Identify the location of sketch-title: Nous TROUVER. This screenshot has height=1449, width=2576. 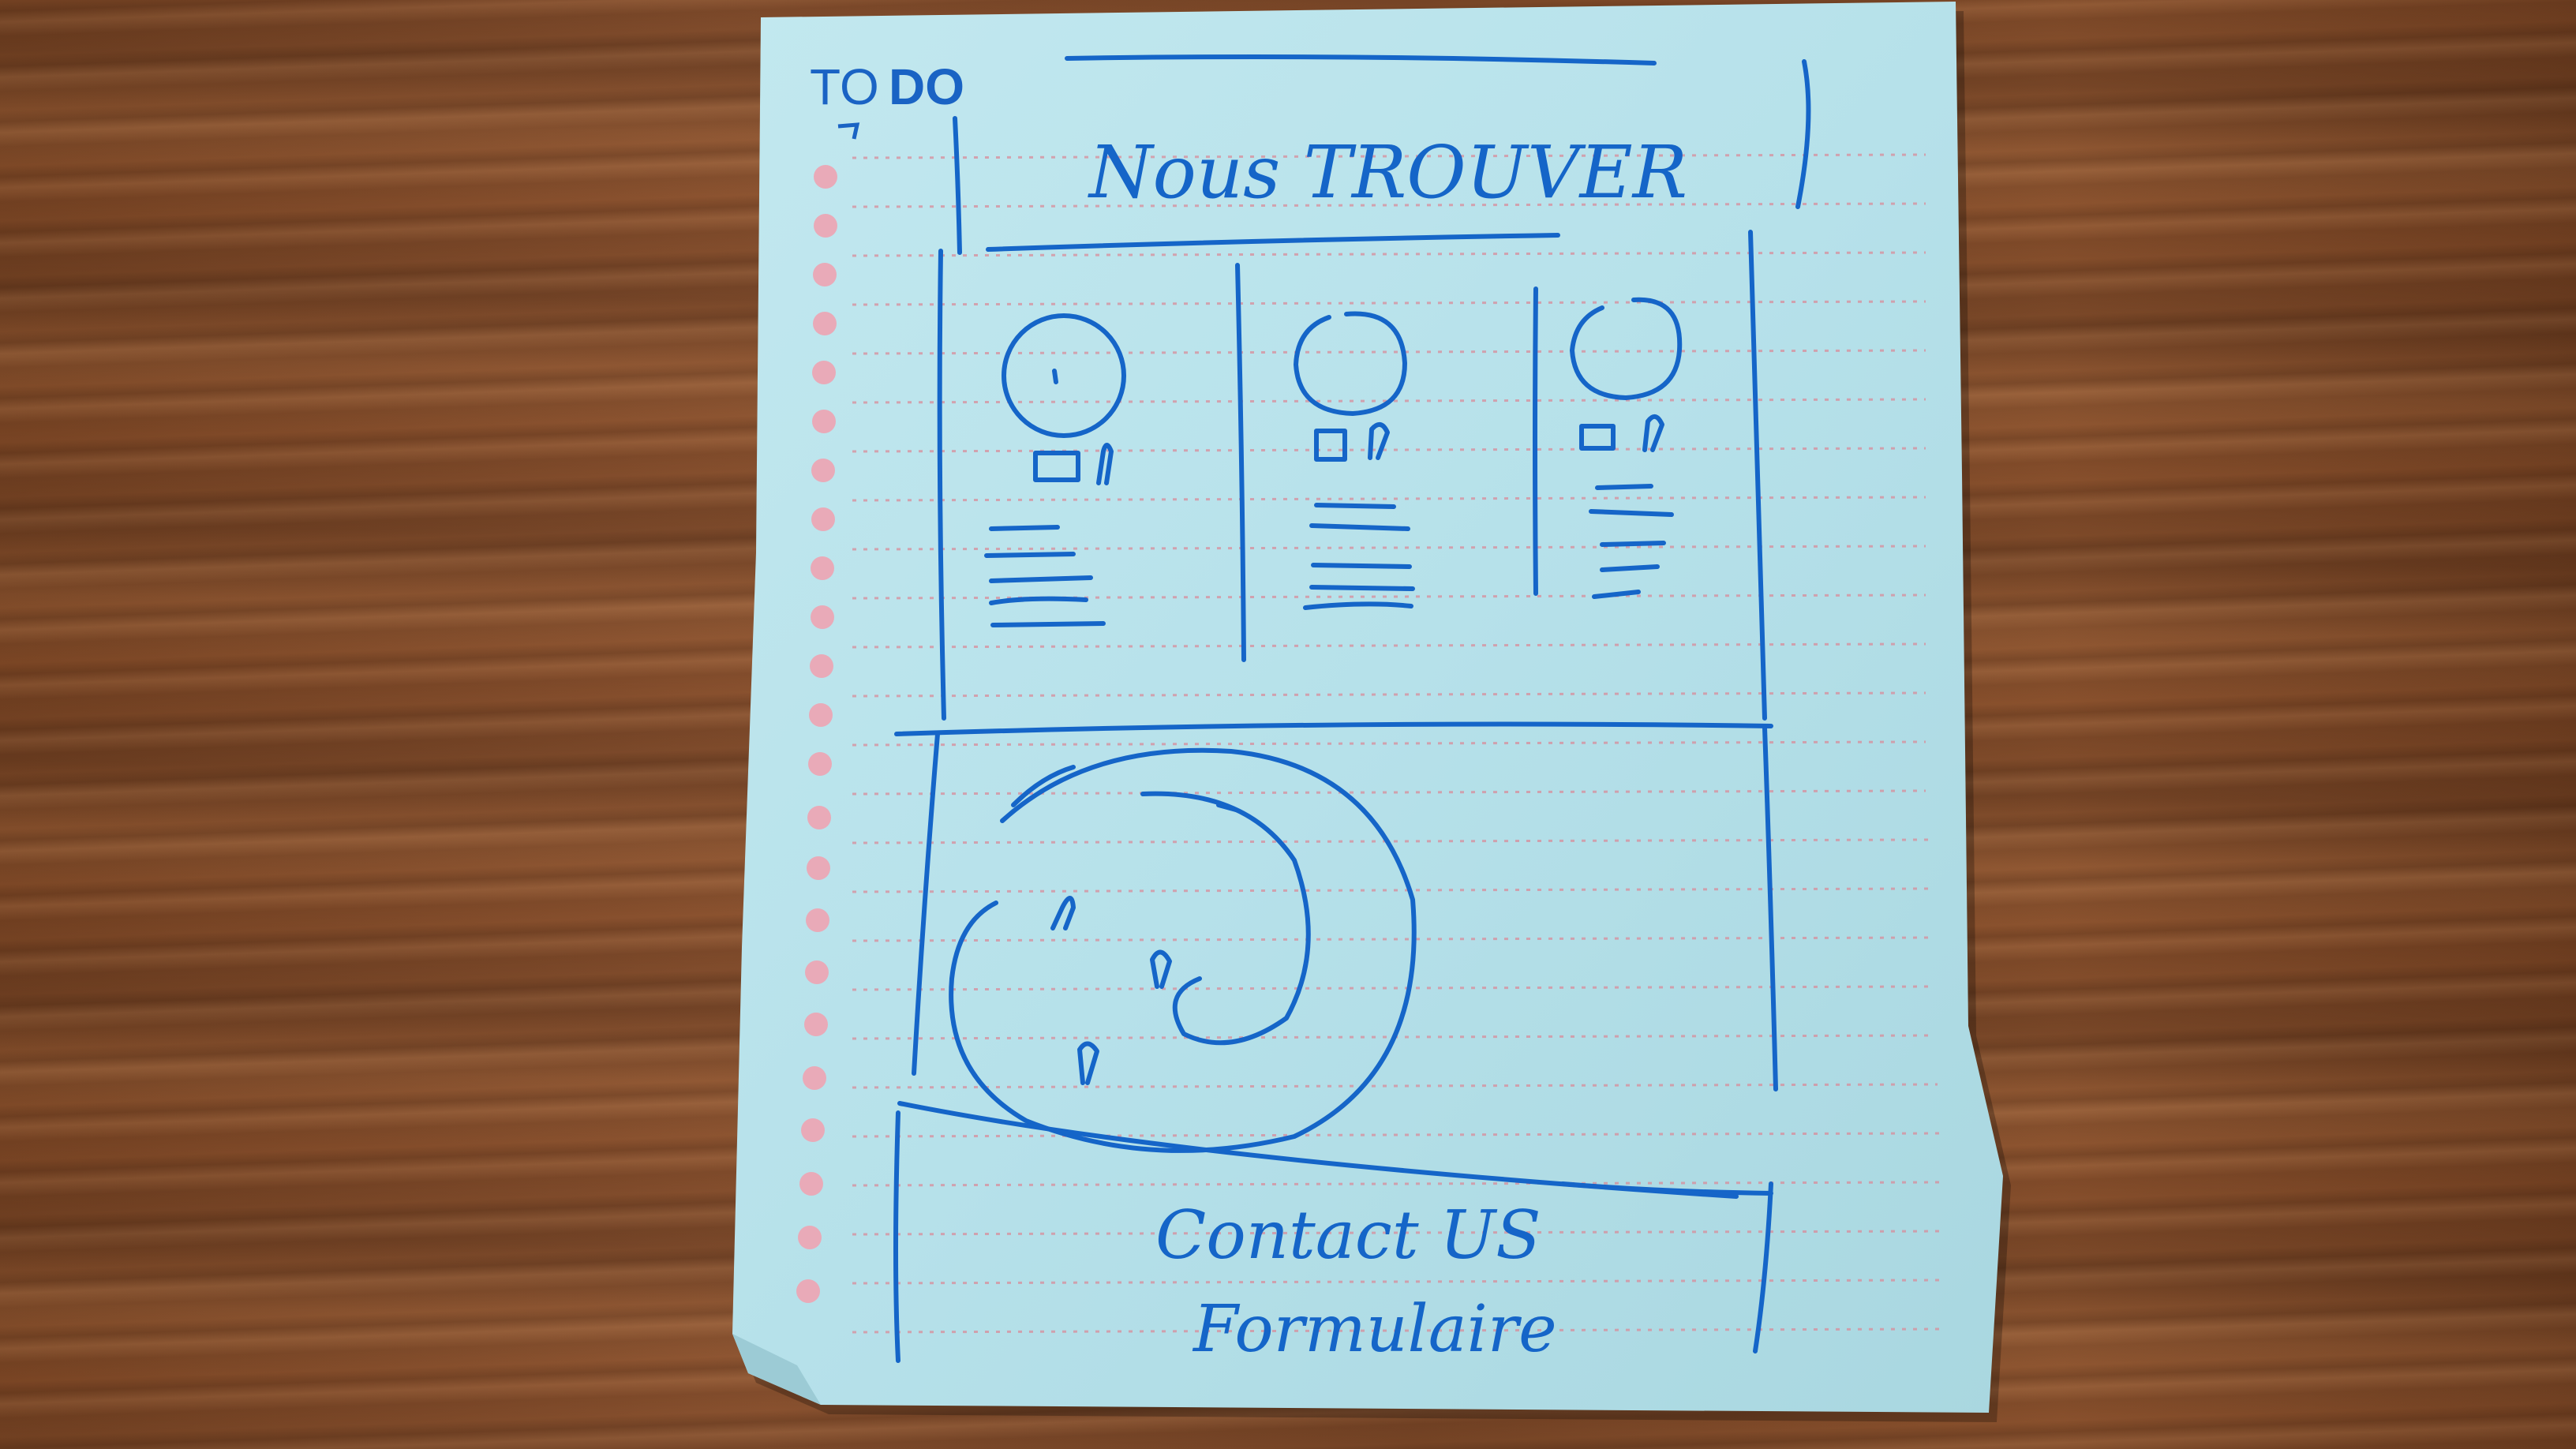
(1387, 172).